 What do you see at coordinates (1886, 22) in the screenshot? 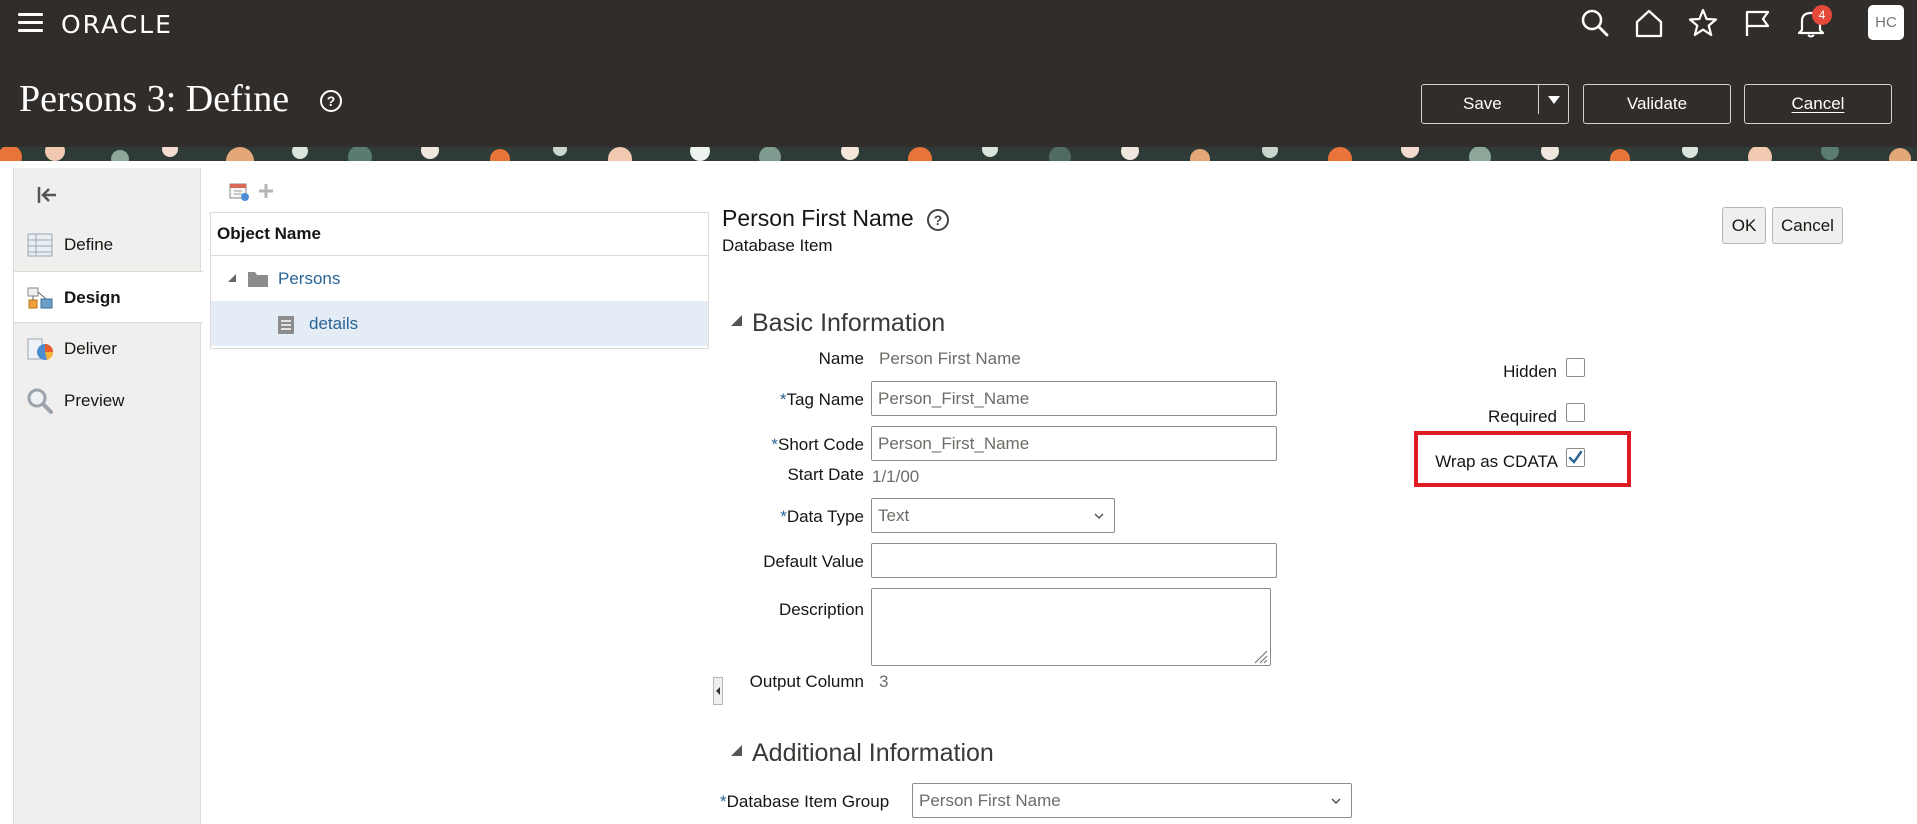
I see `user-avatar: HC` at bounding box center [1886, 22].